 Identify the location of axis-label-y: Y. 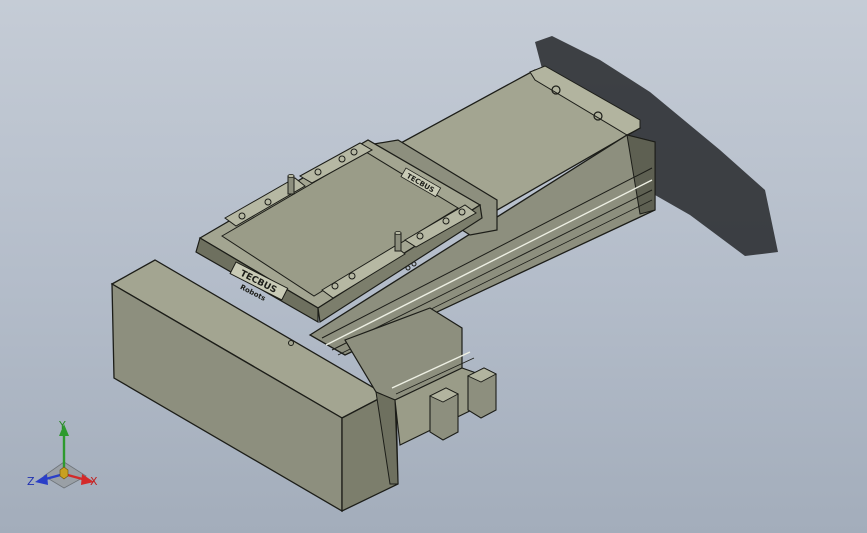
(62, 425).